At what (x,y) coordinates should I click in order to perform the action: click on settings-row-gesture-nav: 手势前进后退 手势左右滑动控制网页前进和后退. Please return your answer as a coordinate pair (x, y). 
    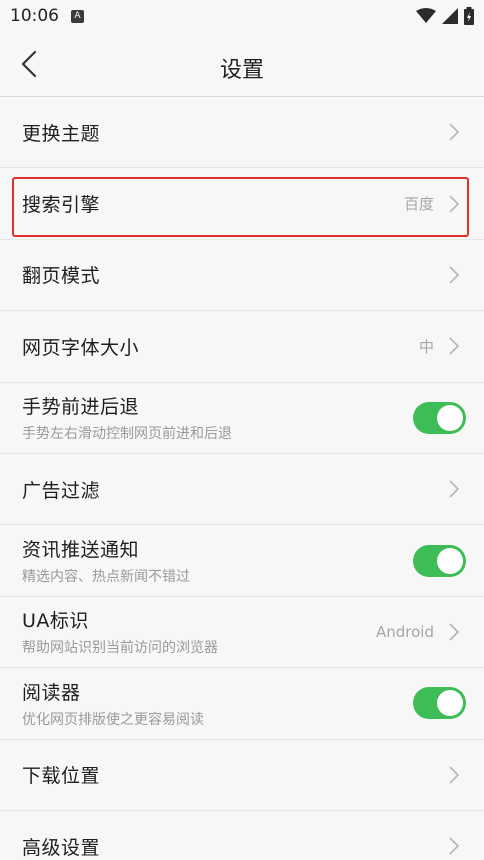
    Looking at the image, I should click on (242, 418).